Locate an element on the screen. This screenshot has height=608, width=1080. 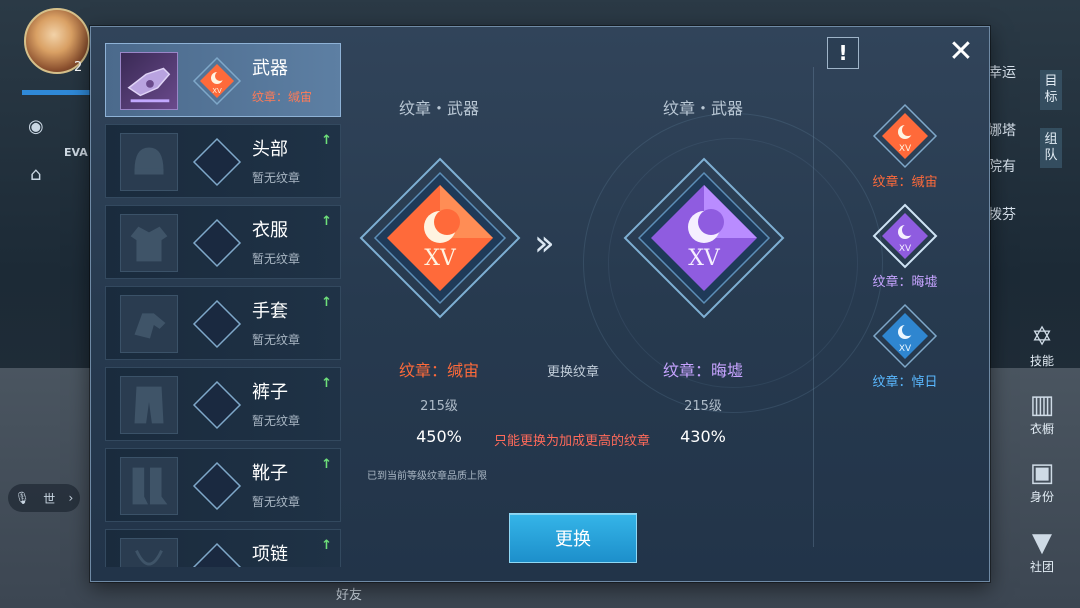
right-hud: 幸运 娜塔 院有 拨芬 目标 组队 ✡ 技能 ▥ 衣橱 ▣ 身份 ▼ 社团 is located at coordinates (1033, 318).